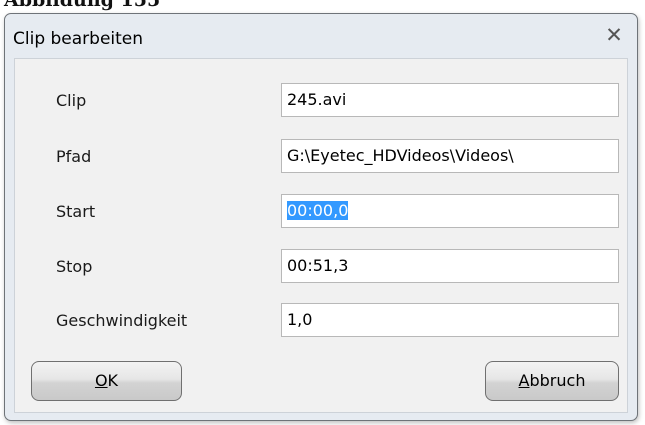  What do you see at coordinates (450, 211) in the screenshot?
I see `start-field: 00:00,0` at bounding box center [450, 211].